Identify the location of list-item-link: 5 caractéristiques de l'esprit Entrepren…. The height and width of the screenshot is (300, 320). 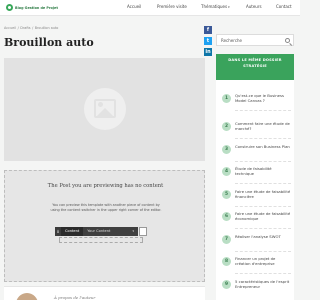
(263, 284).